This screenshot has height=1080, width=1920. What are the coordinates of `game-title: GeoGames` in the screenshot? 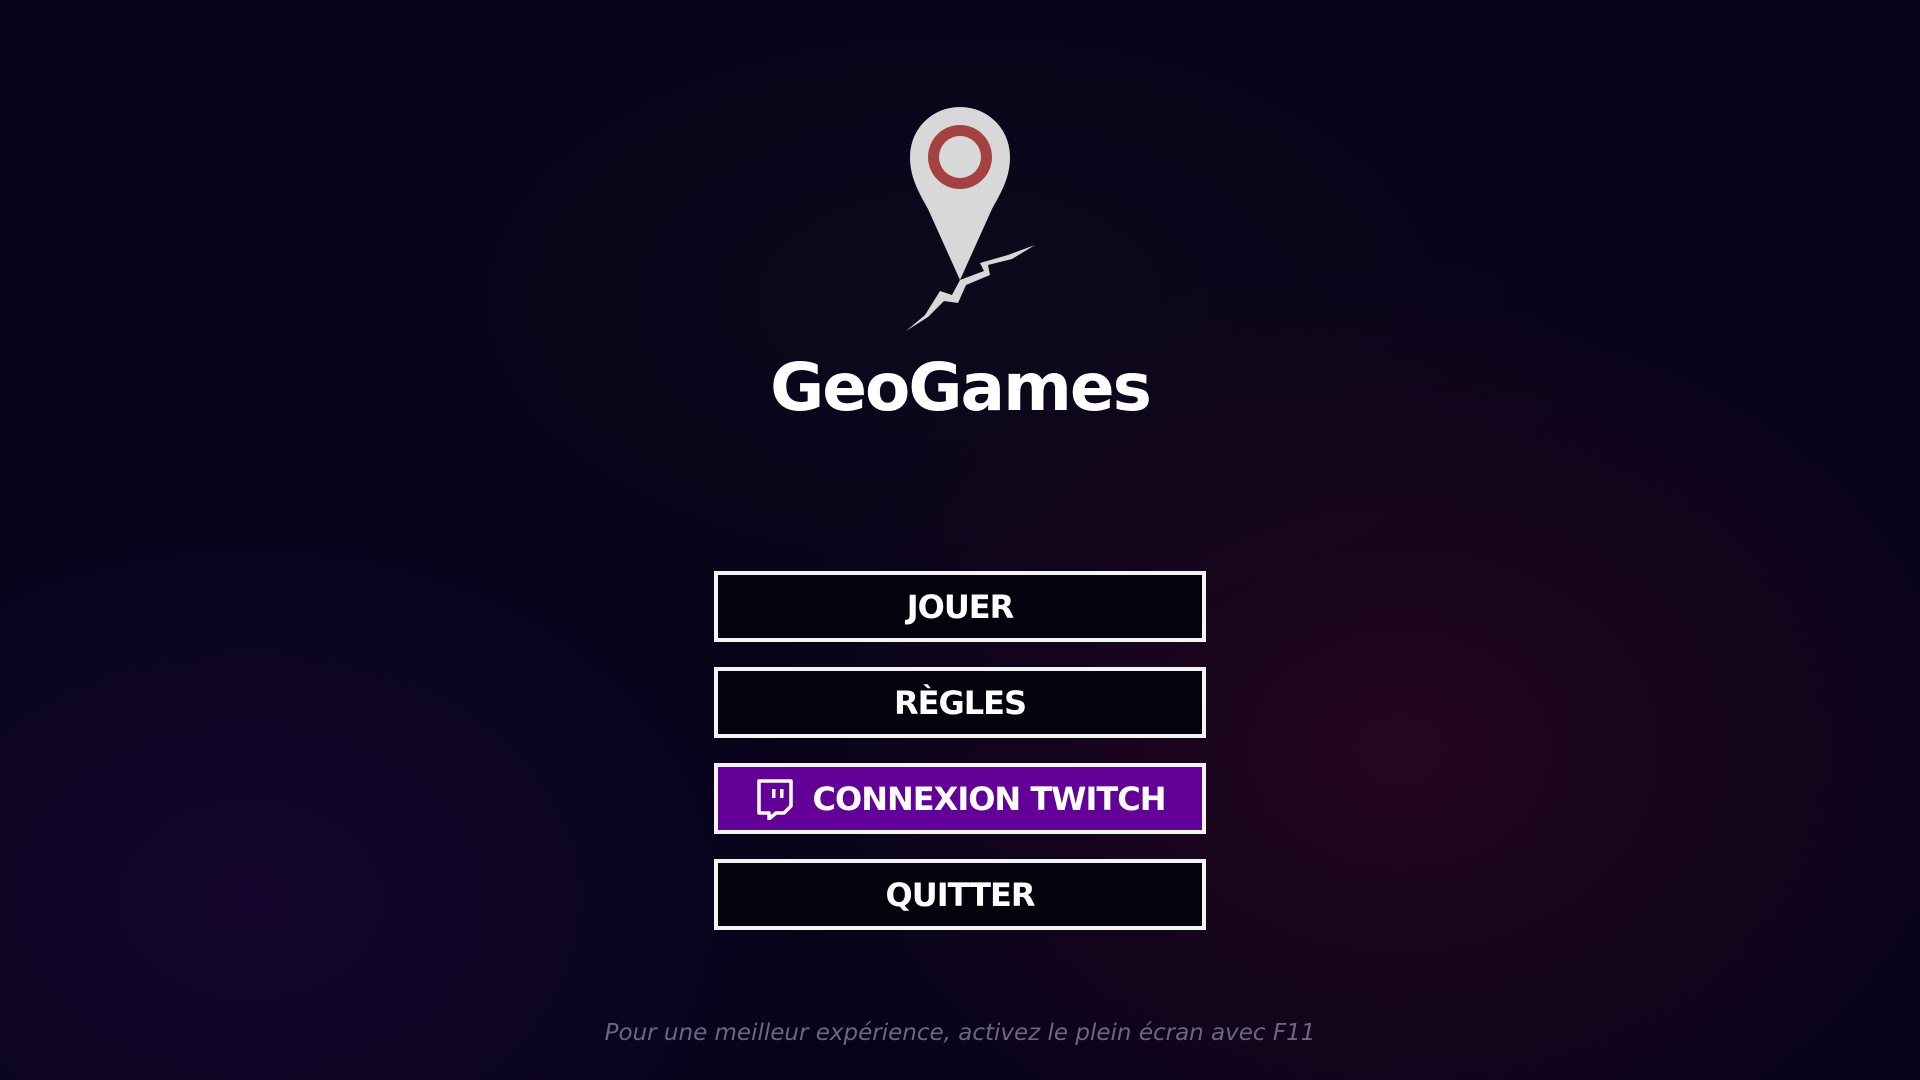 It's located at (961, 387).